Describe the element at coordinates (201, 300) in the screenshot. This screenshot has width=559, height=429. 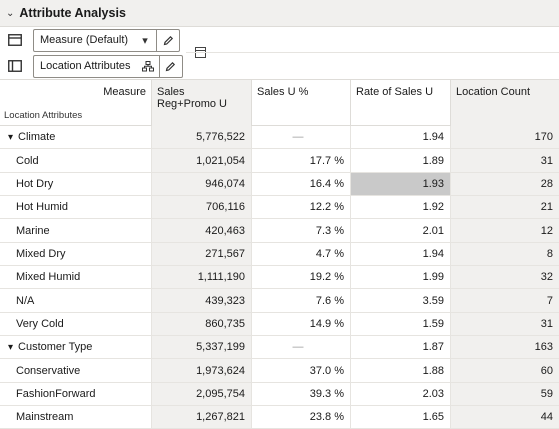
I see `data-cell: 439,323` at that location.